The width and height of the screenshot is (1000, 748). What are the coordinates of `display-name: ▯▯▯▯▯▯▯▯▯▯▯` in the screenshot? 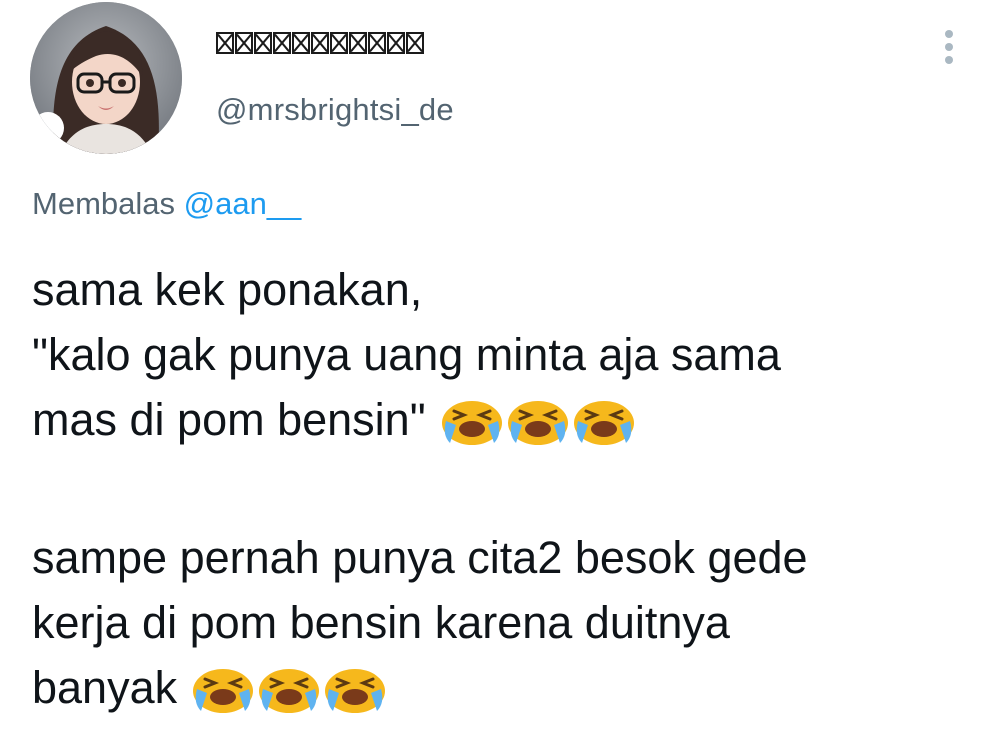 It's located at (320, 43).